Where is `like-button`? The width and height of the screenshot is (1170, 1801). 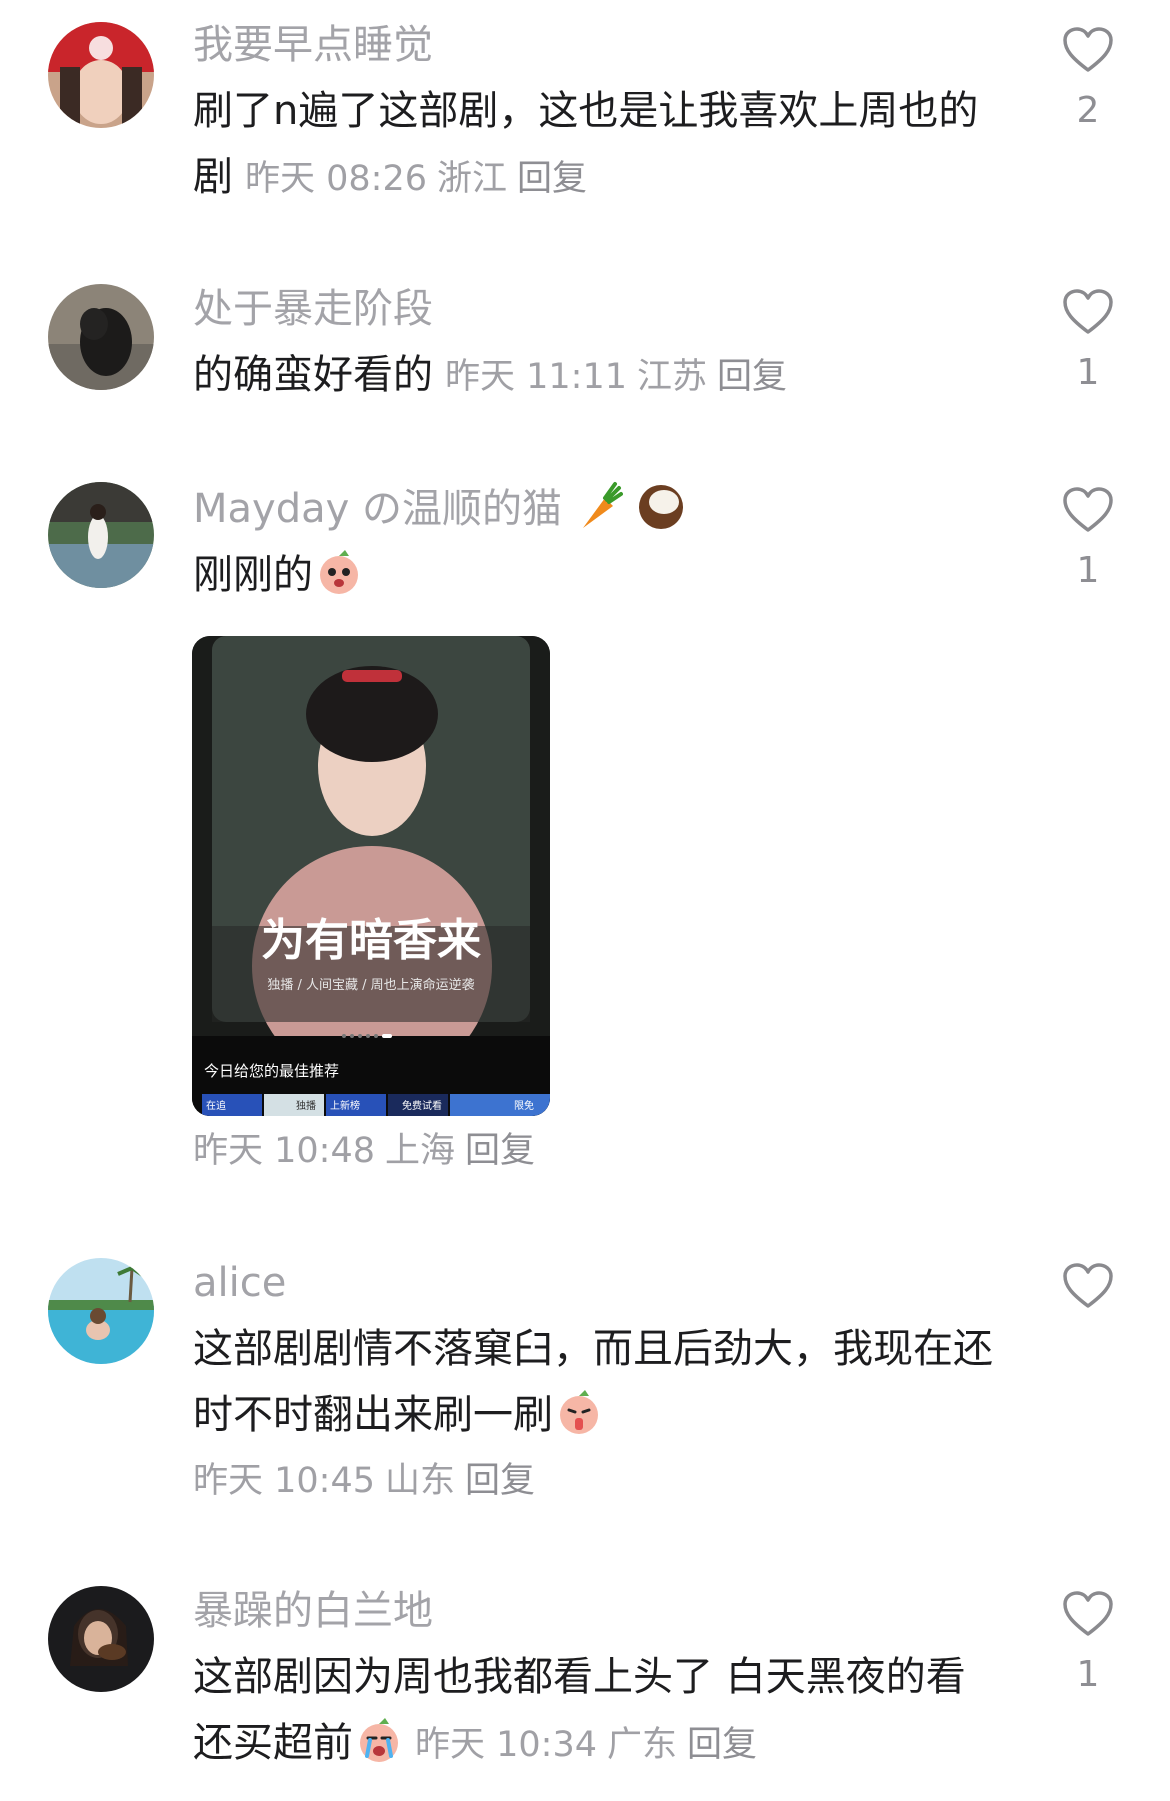
like-button is located at coordinates (1088, 1294).